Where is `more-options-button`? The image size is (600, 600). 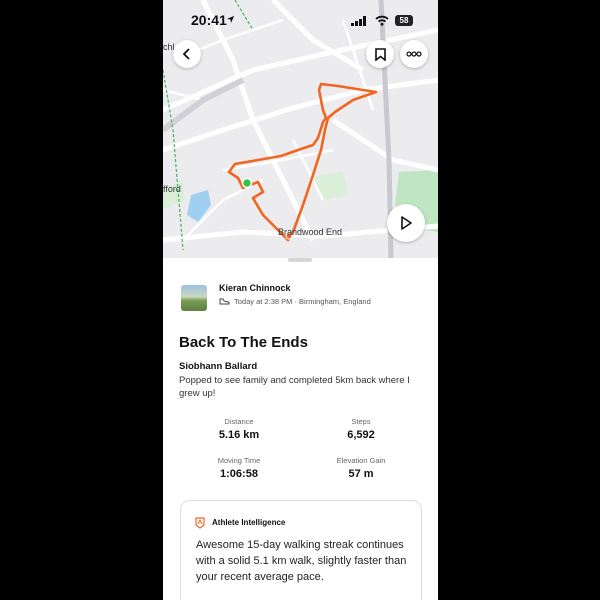
more-options-button is located at coordinates (414, 54).